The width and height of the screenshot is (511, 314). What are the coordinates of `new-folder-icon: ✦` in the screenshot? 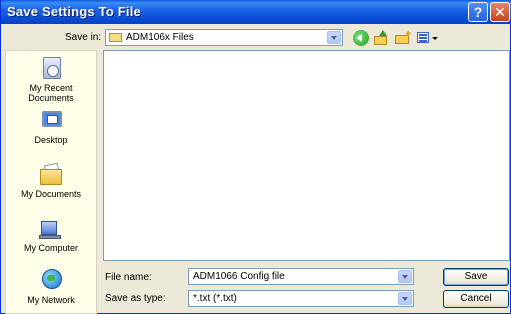 It's located at (403, 38).